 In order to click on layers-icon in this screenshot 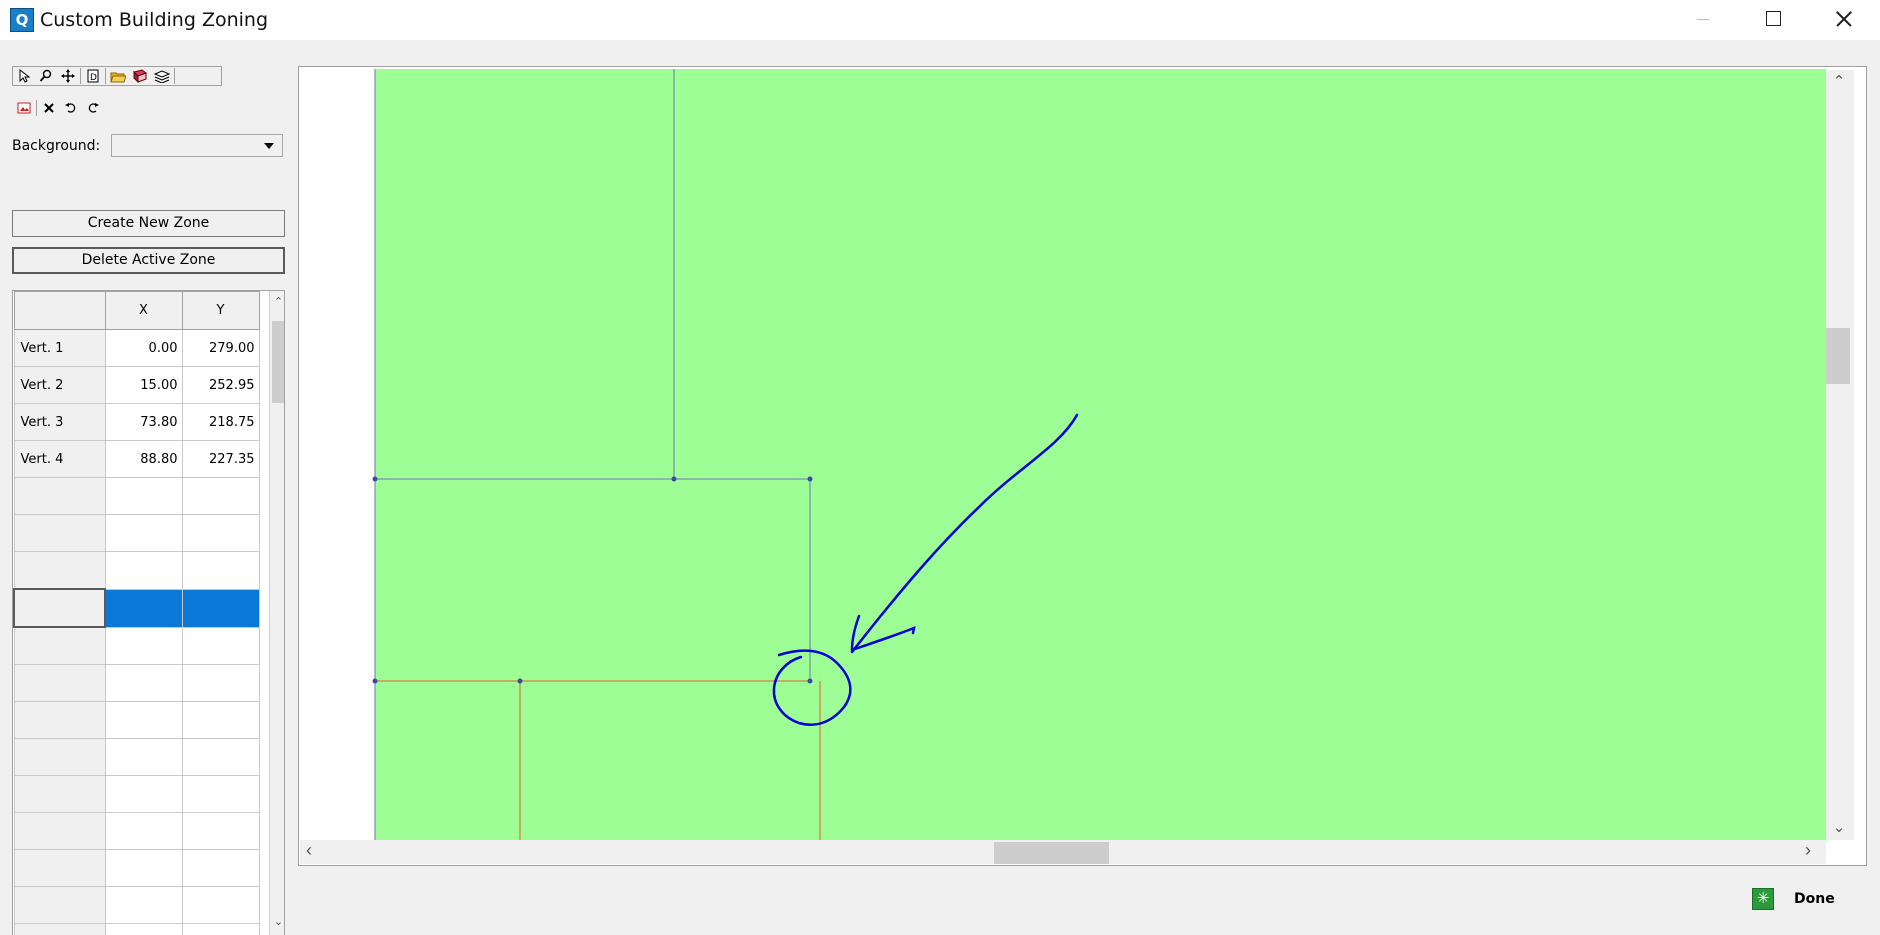, I will do `click(162, 76)`.